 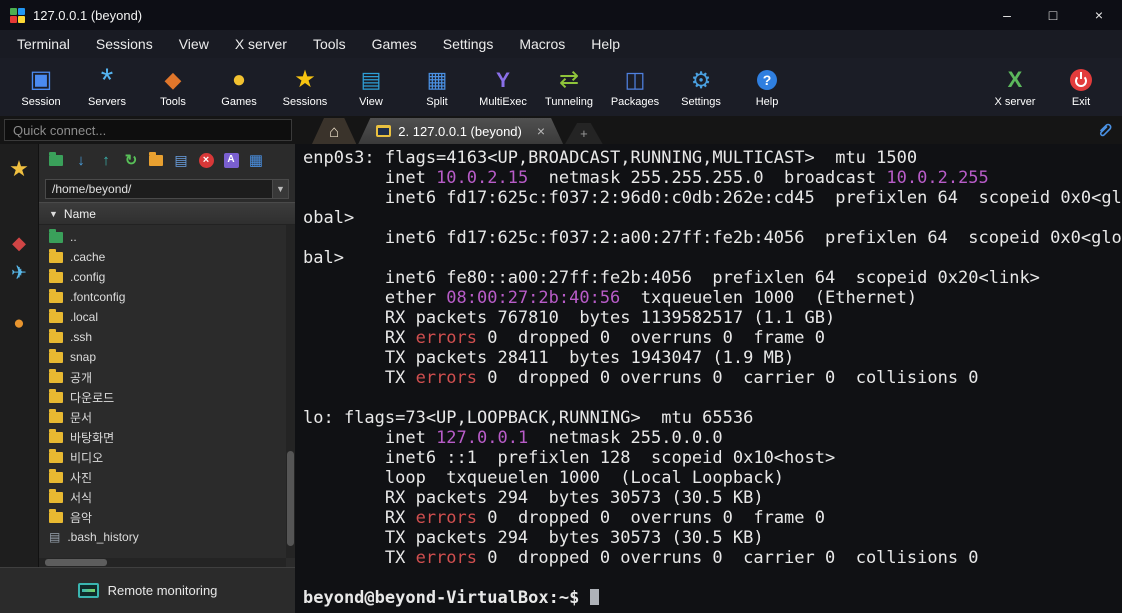 What do you see at coordinates (167, 477) in the screenshot?
I see `file-item: 사진` at bounding box center [167, 477].